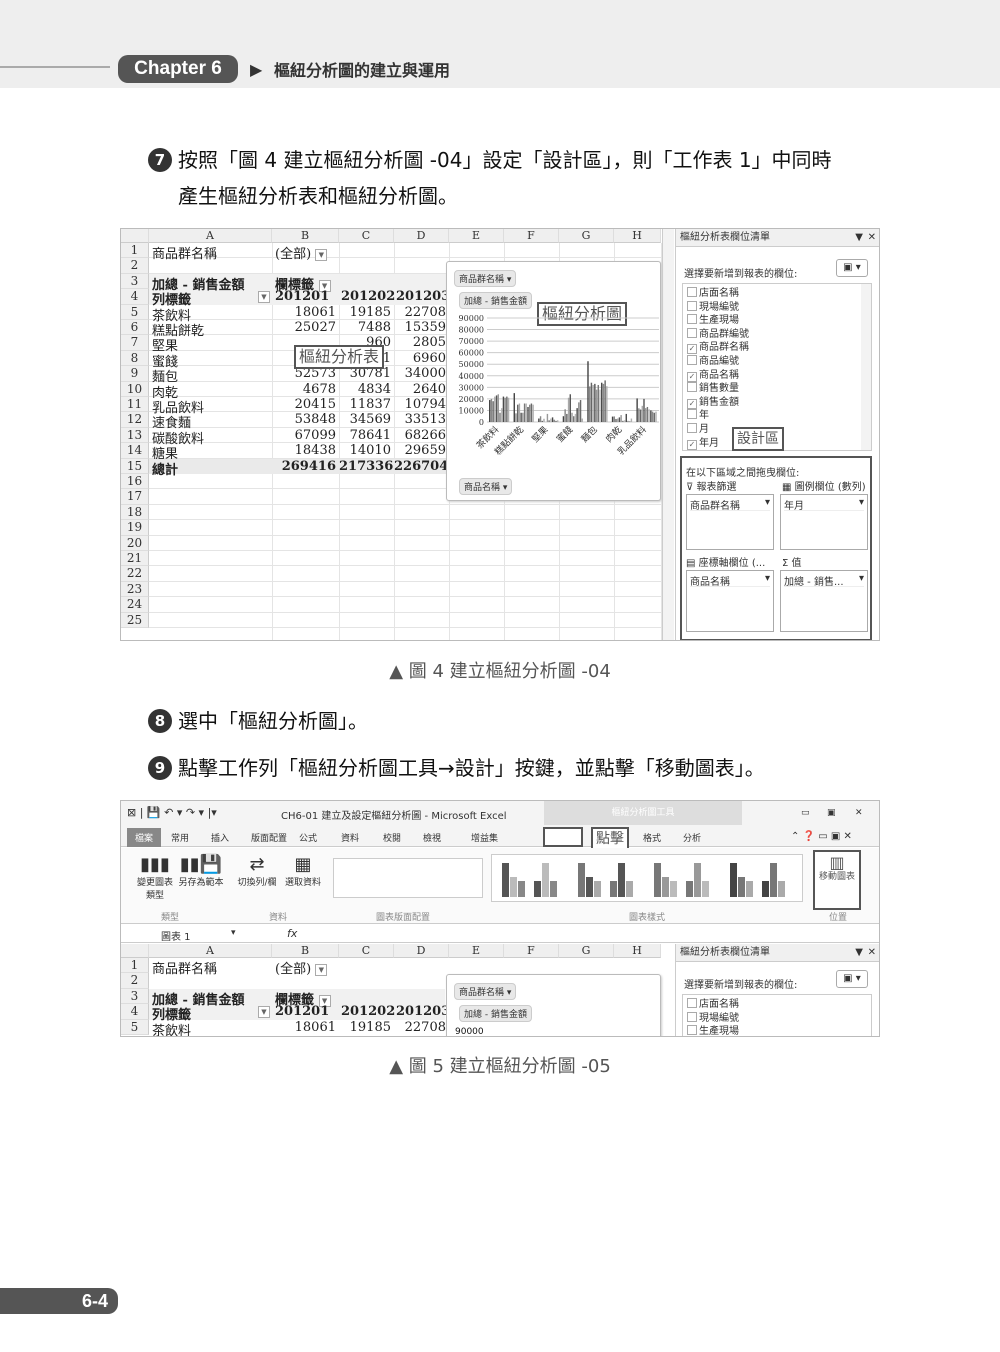 The image size is (1000, 1352). Describe the element at coordinates (135, 605) in the screenshot. I see `row-header: 24` at that location.